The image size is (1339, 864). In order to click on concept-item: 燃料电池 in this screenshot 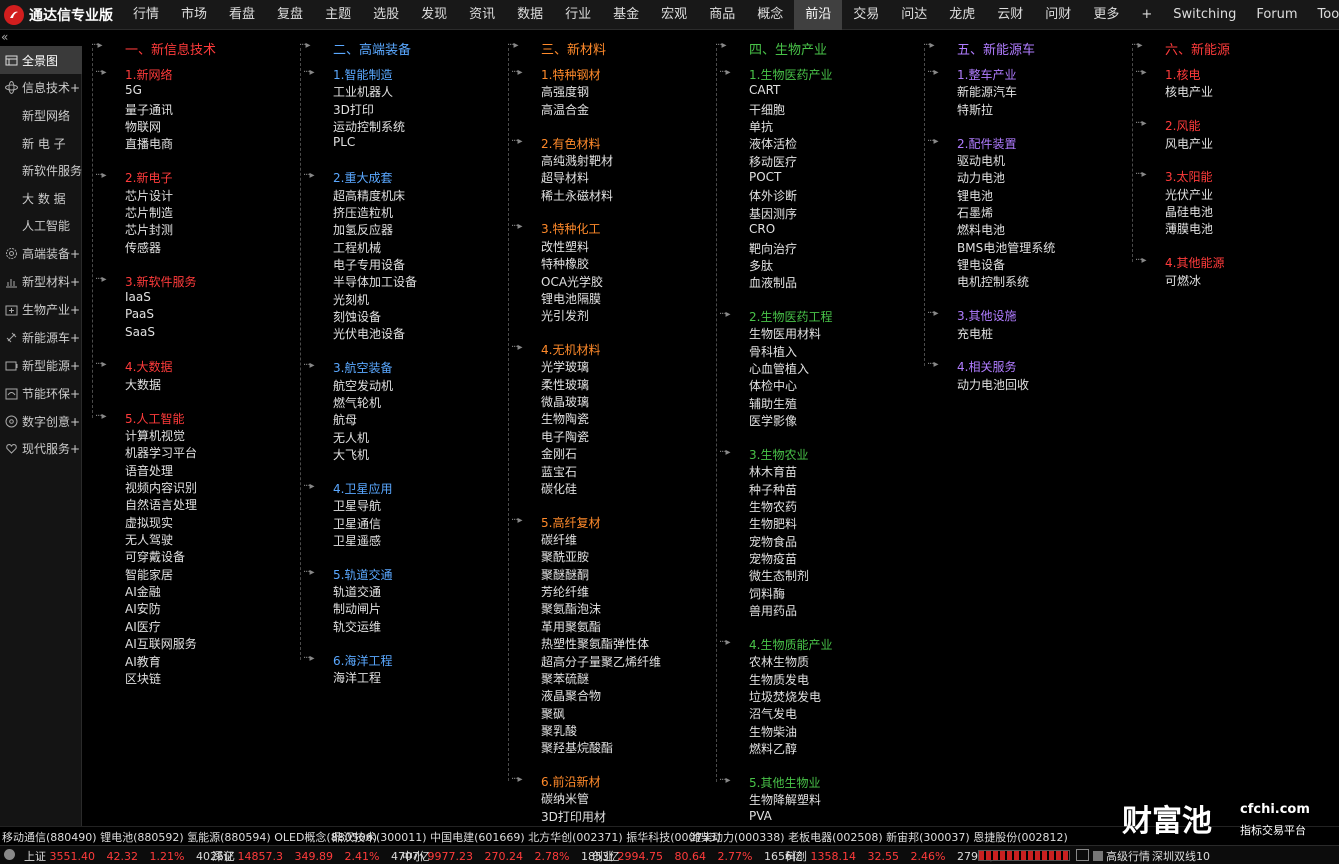, I will do `click(981, 229)`.